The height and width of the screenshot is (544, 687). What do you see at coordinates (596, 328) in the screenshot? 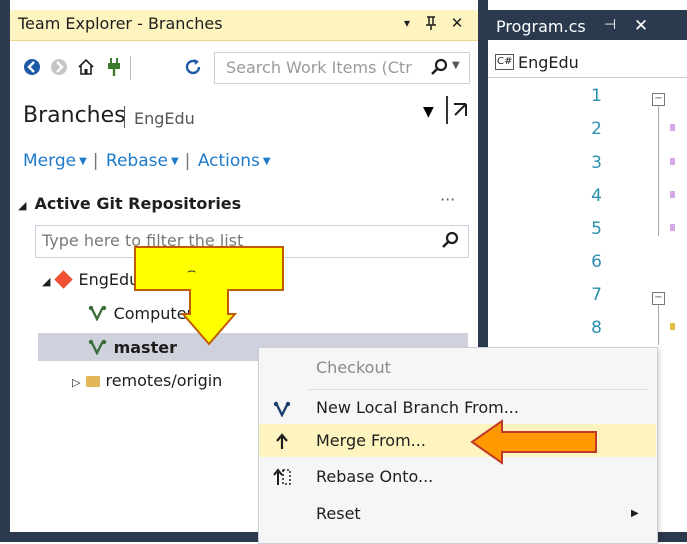
I see `line-number: 8` at bounding box center [596, 328].